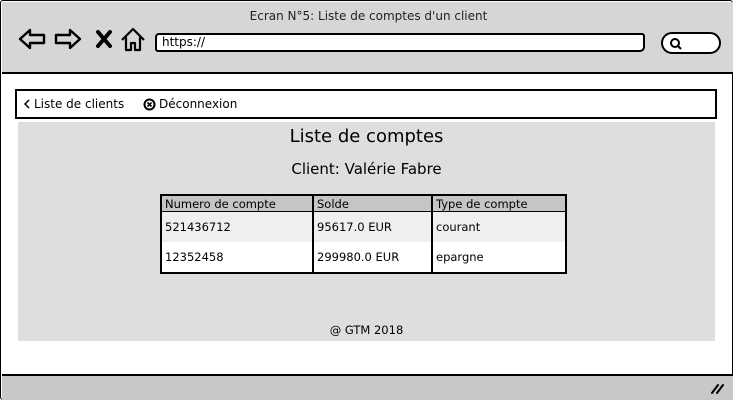 The image size is (733, 400). I want to click on app-nav-bar: Liste de clients Déconnexion, so click(366, 104).